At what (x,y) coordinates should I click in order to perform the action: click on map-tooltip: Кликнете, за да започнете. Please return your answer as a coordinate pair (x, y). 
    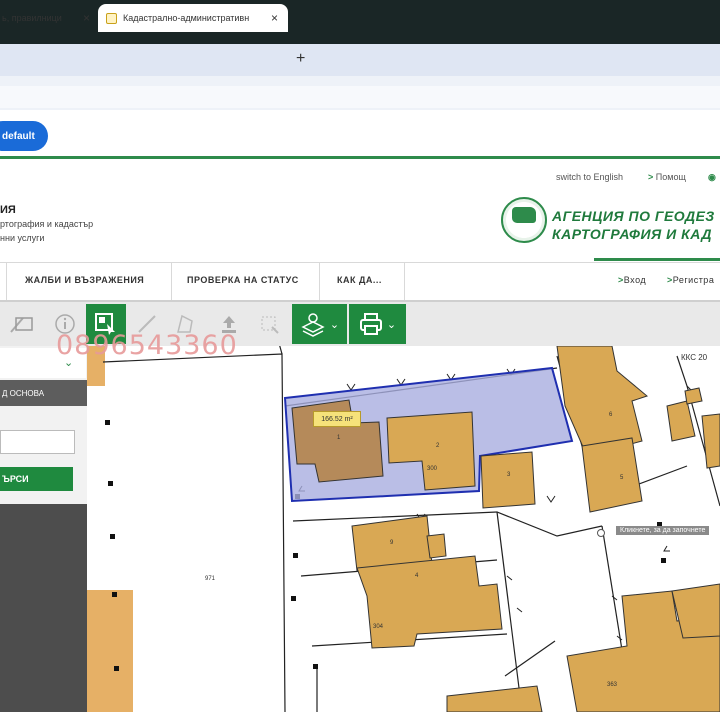
    Looking at the image, I should click on (663, 530).